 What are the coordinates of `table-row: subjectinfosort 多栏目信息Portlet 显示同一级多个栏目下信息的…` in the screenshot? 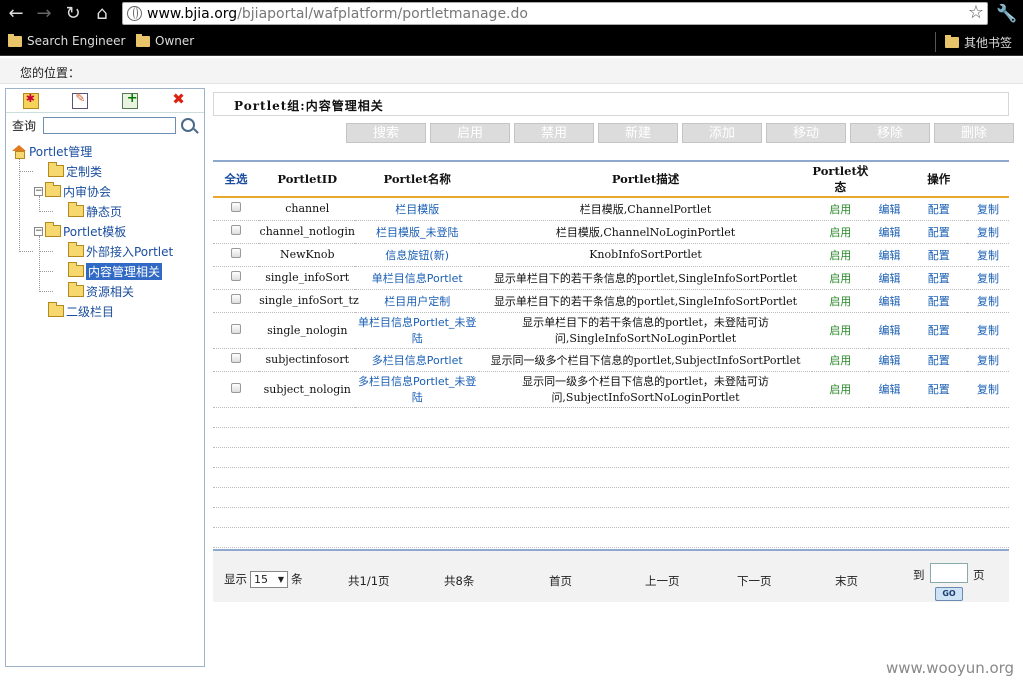 It's located at (611, 360).